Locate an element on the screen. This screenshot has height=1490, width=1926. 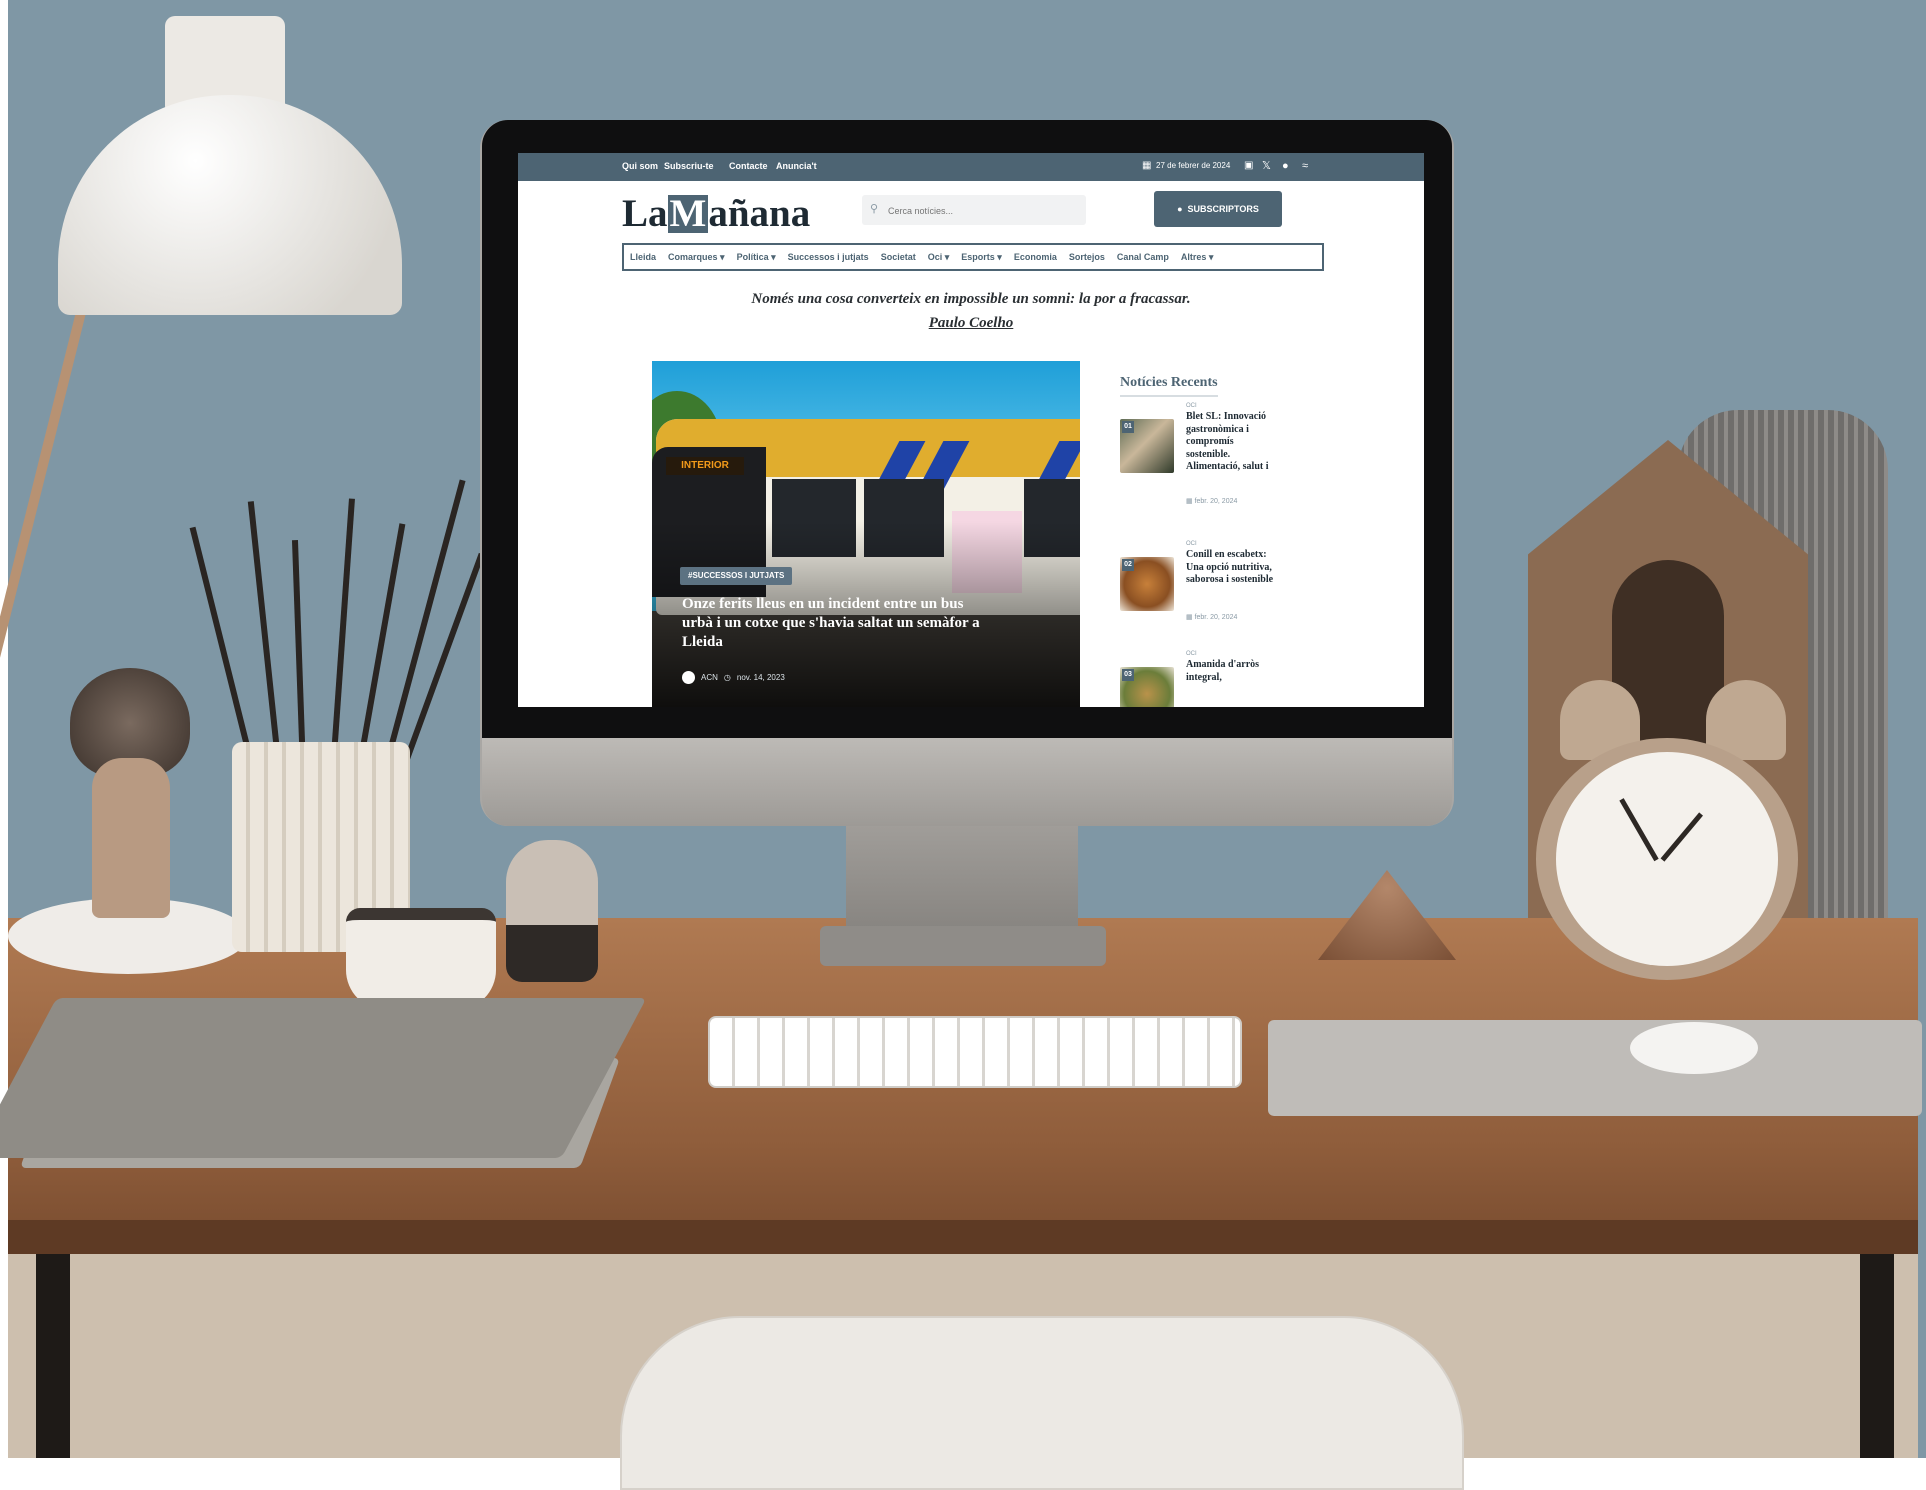
subscribers-button: ● SUBSCRIPTORS is located at coordinates (1218, 209).